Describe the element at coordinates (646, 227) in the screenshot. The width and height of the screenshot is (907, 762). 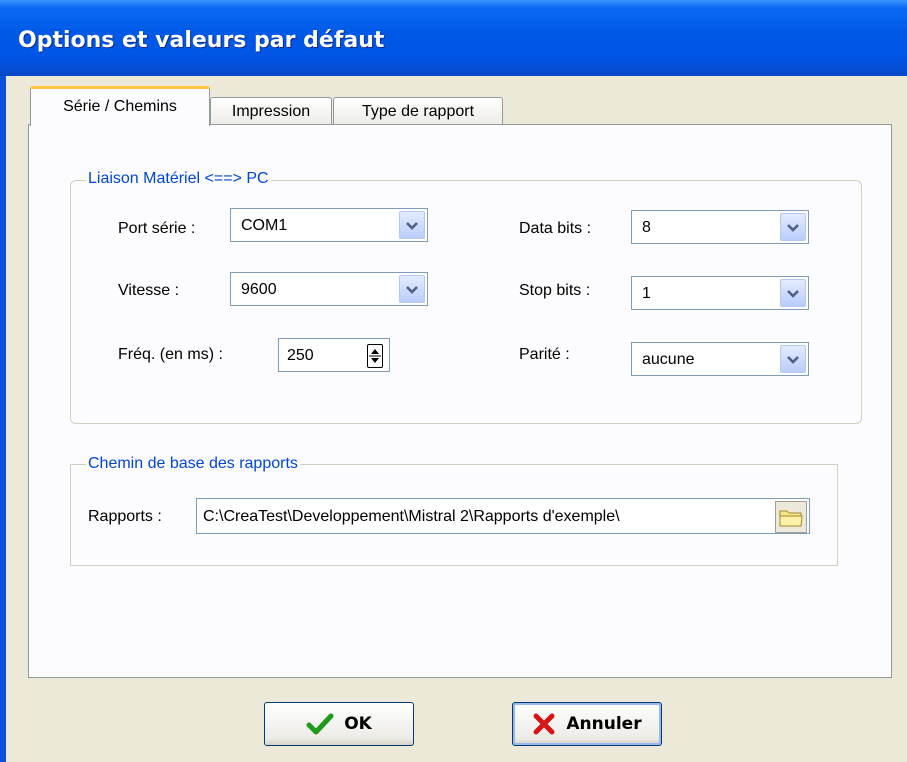
I see `data-bits-value: 8` at that location.